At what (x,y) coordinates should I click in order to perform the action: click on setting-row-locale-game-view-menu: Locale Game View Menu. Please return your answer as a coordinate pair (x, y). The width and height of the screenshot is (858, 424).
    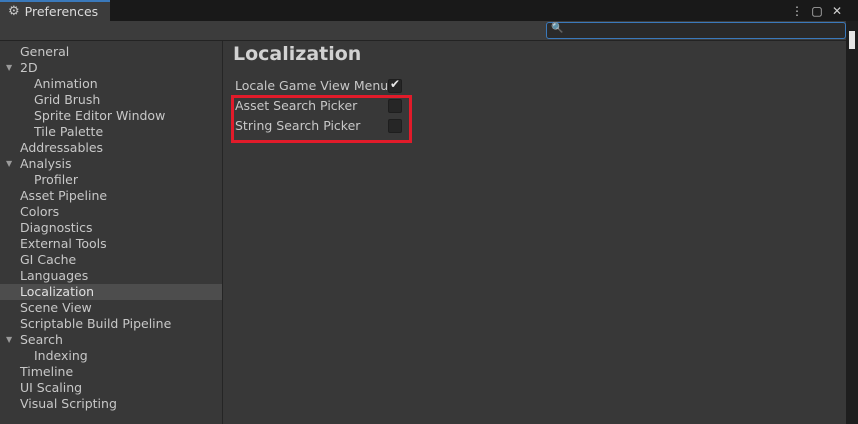
    Looking at the image, I should click on (311, 86).